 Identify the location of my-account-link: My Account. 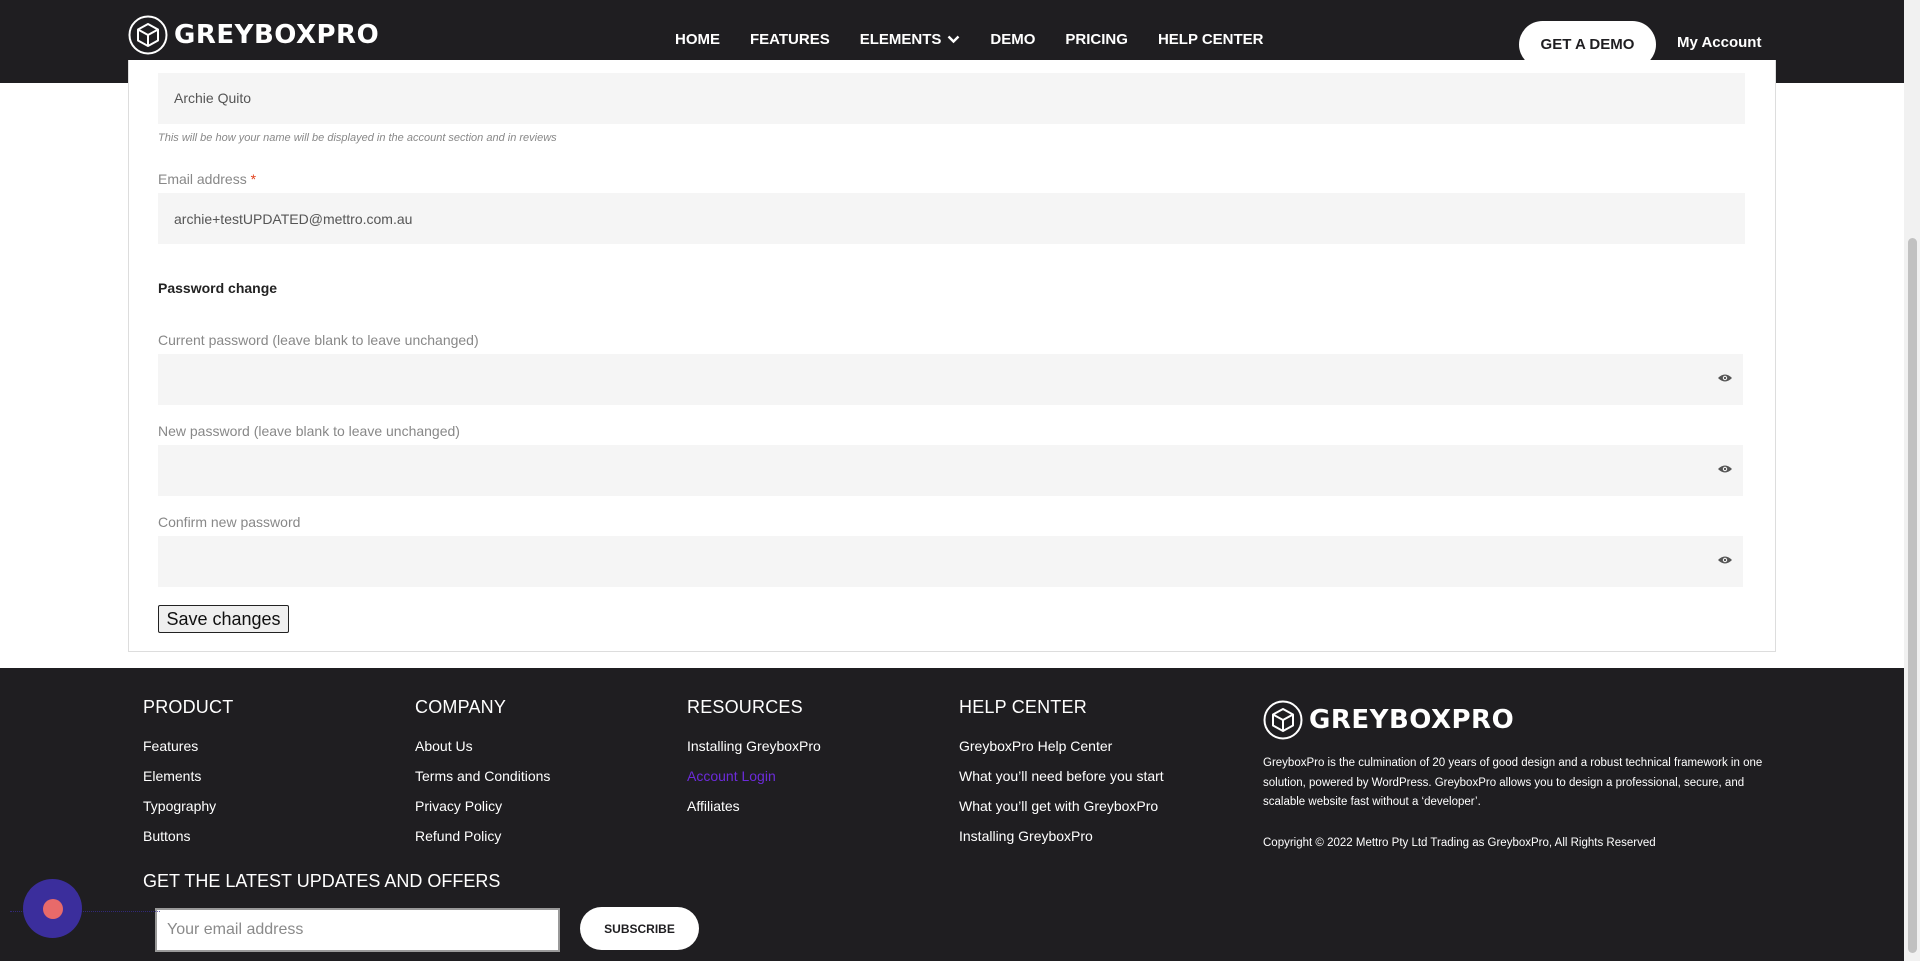
(1719, 42).